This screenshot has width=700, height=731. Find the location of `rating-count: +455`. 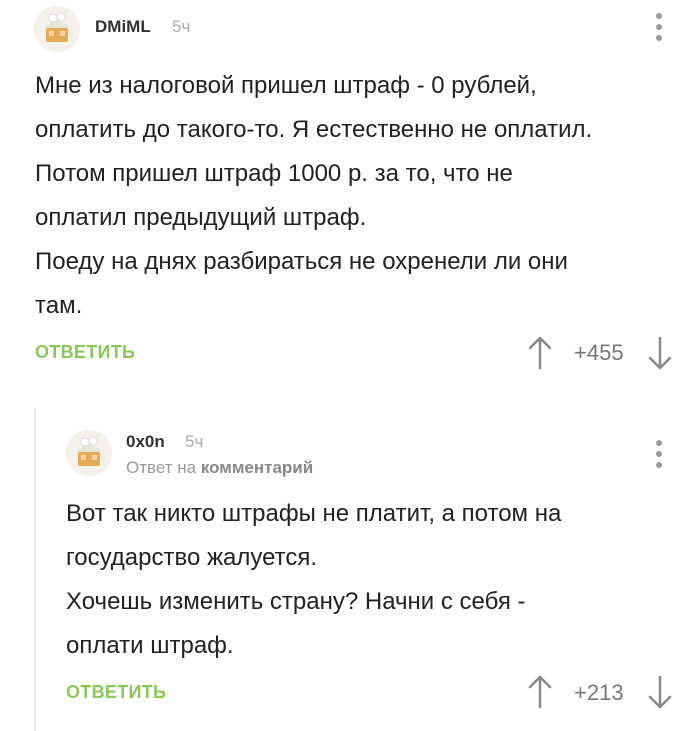

rating-count: +455 is located at coordinates (599, 352).